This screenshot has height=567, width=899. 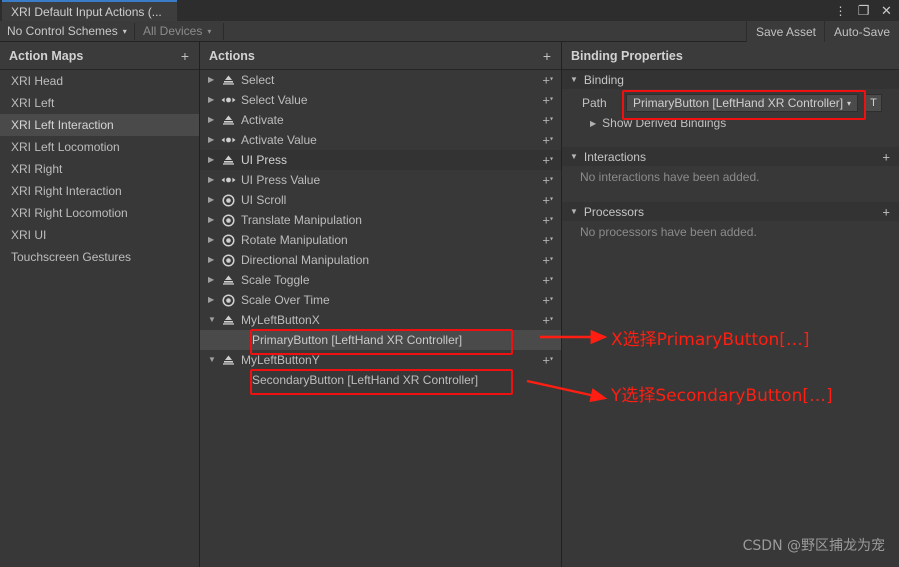 What do you see at coordinates (99, 81) in the screenshot?
I see `action-map-item: XRI Head` at bounding box center [99, 81].